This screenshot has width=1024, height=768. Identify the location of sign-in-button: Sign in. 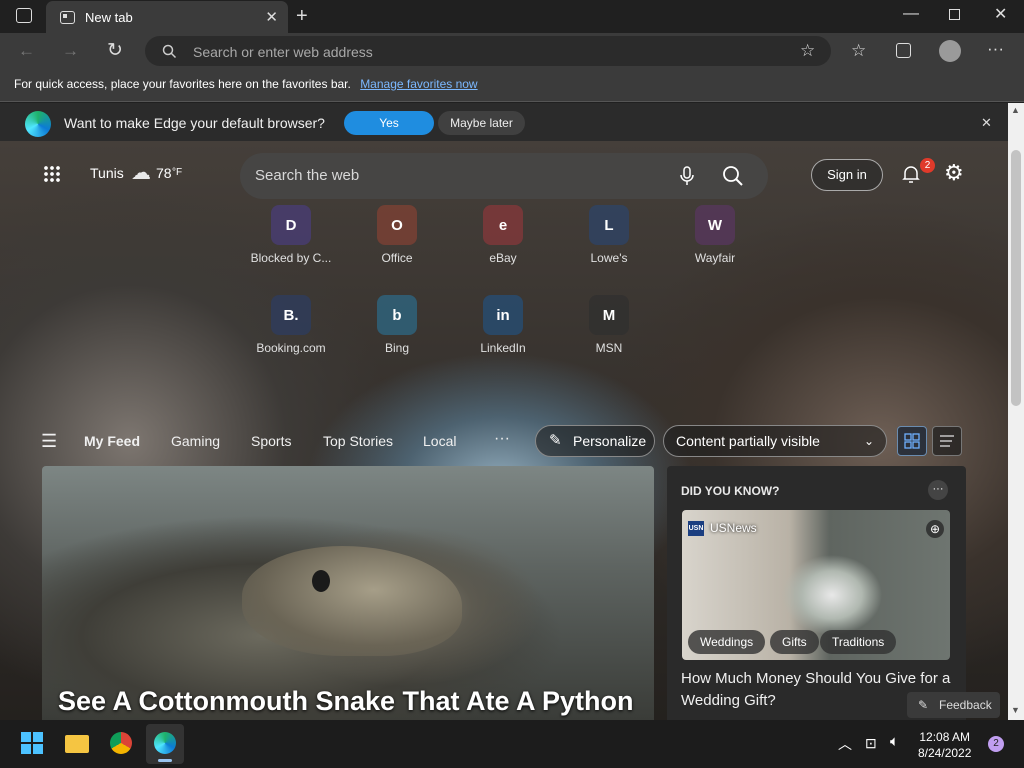
(847, 175).